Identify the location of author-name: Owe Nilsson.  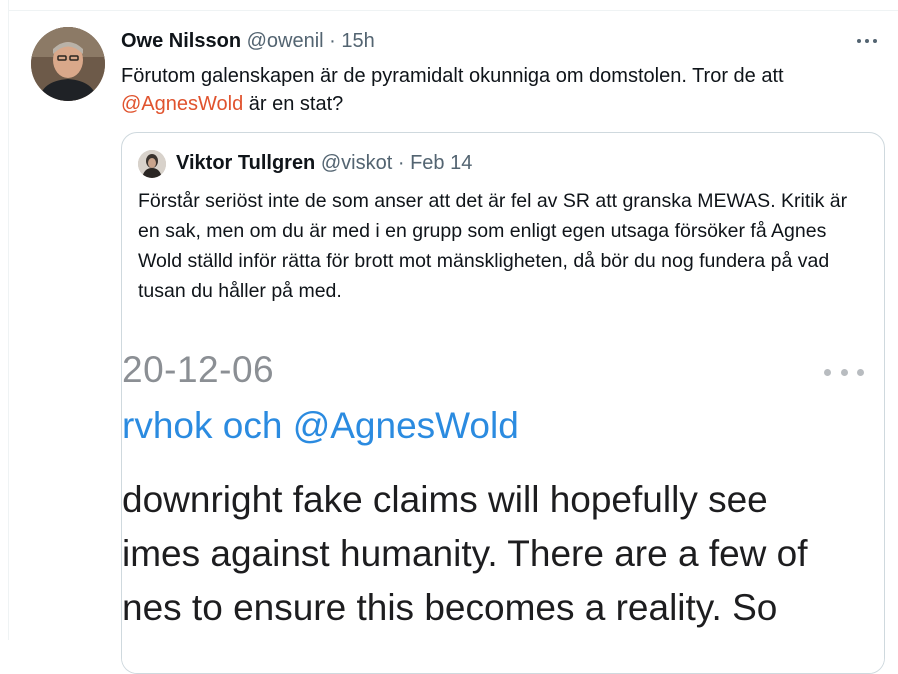
(181, 41).